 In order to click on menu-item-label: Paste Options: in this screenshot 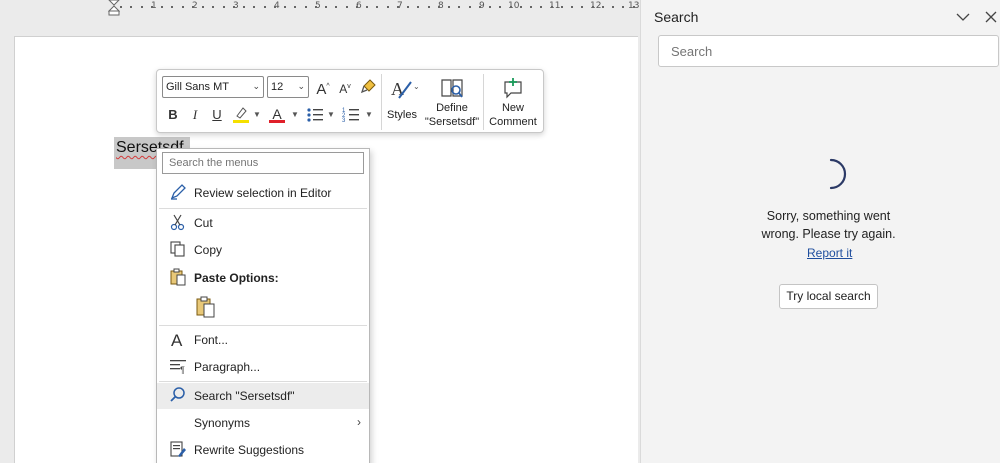, I will do `click(236, 278)`.